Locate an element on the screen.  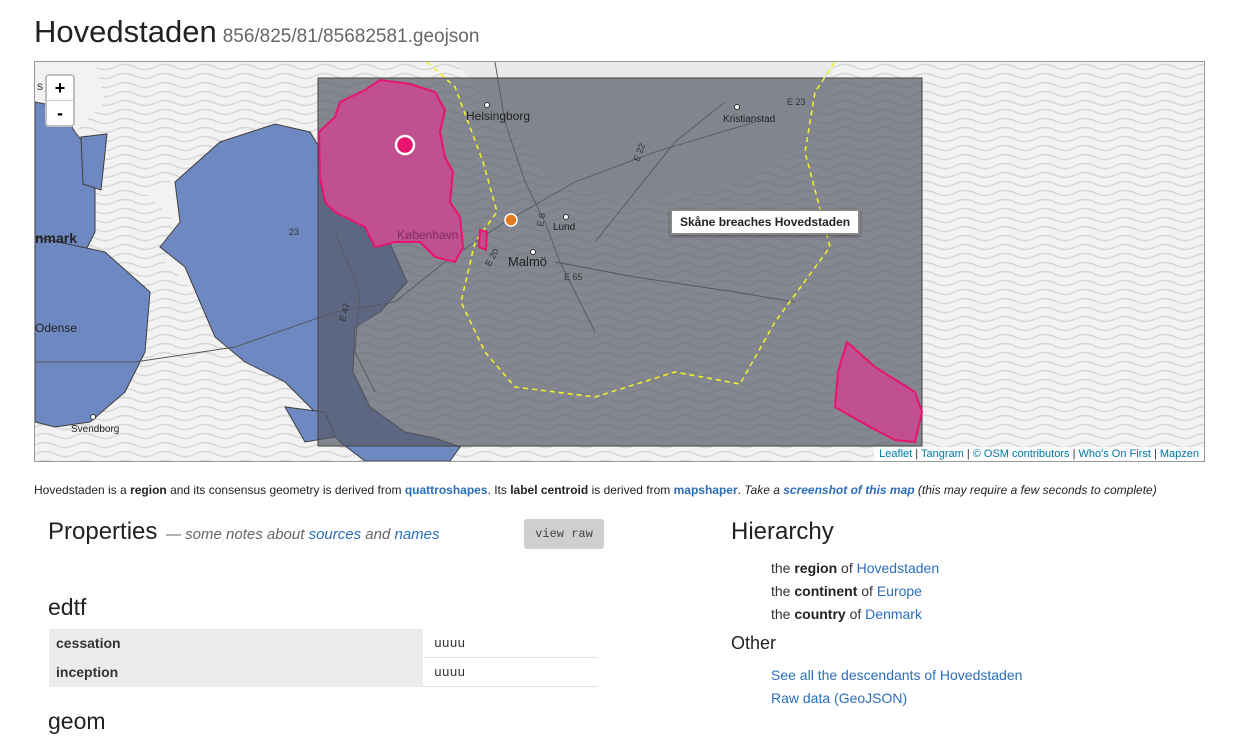
other-title: Other is located at coordinates (754, 643).